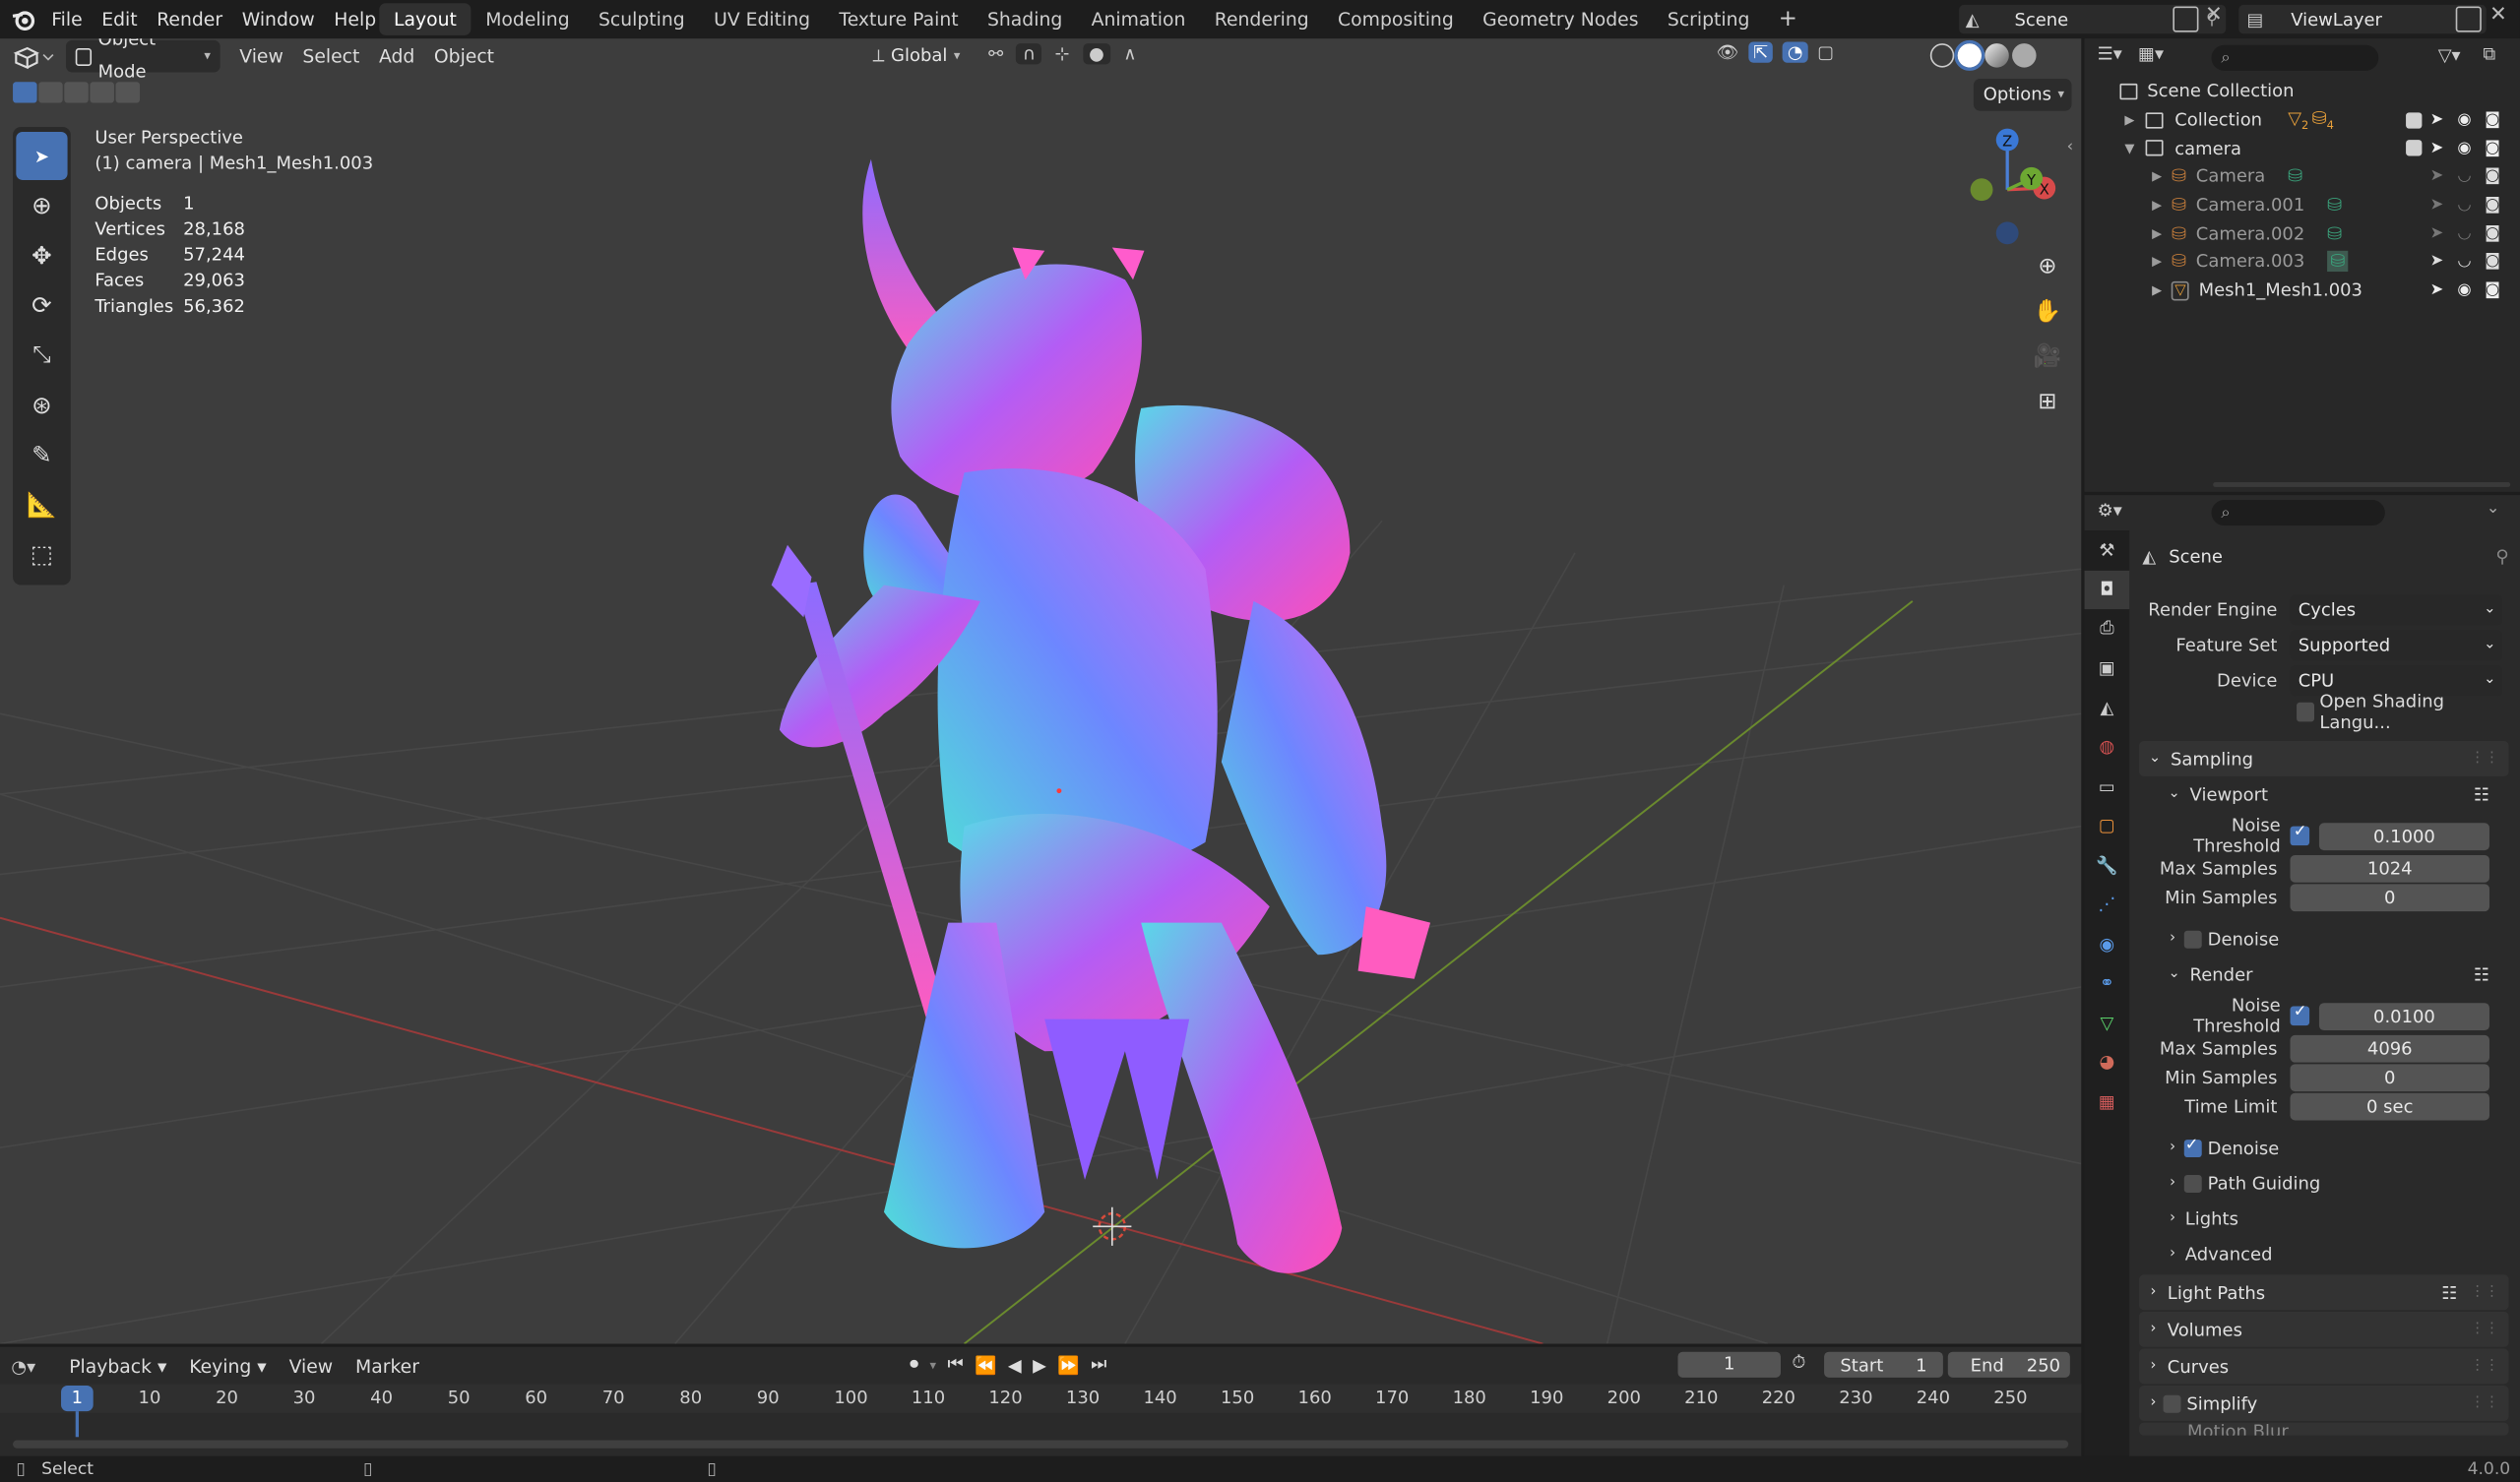  What do you see at coordinates (2107, 786) in the screenshot?
I see `collection-tab-icon: ▭` at bounding box center [2107, 786].